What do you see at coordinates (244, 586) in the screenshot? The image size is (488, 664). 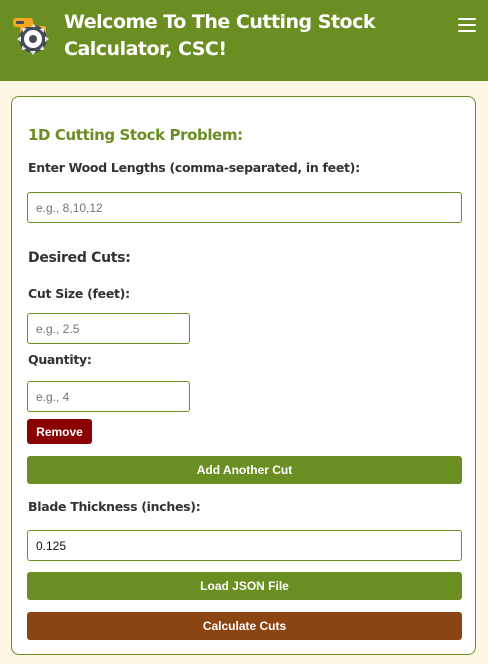 I see `load-json-file-button: Load JSON File` at bounding box center [244, 586].